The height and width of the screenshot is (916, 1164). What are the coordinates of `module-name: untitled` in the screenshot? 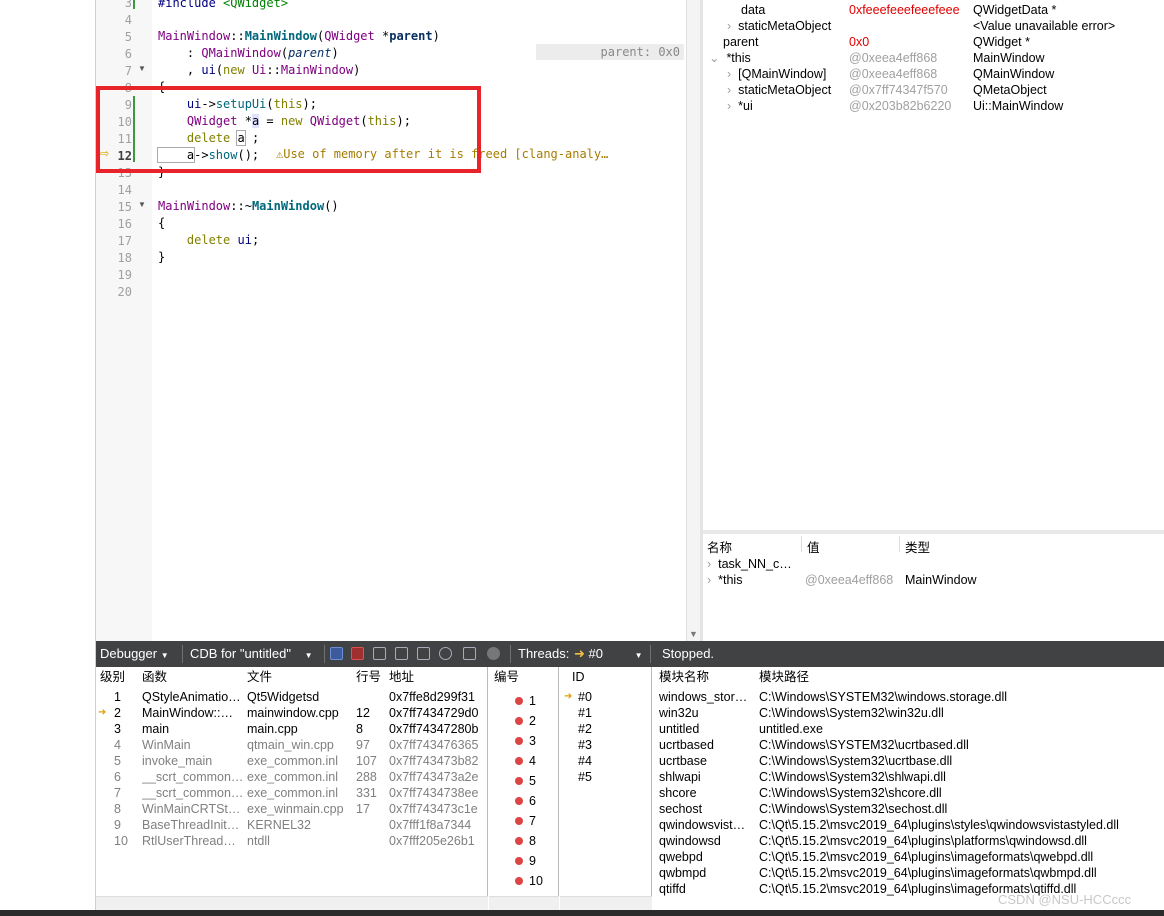 It's located at (706, 729).